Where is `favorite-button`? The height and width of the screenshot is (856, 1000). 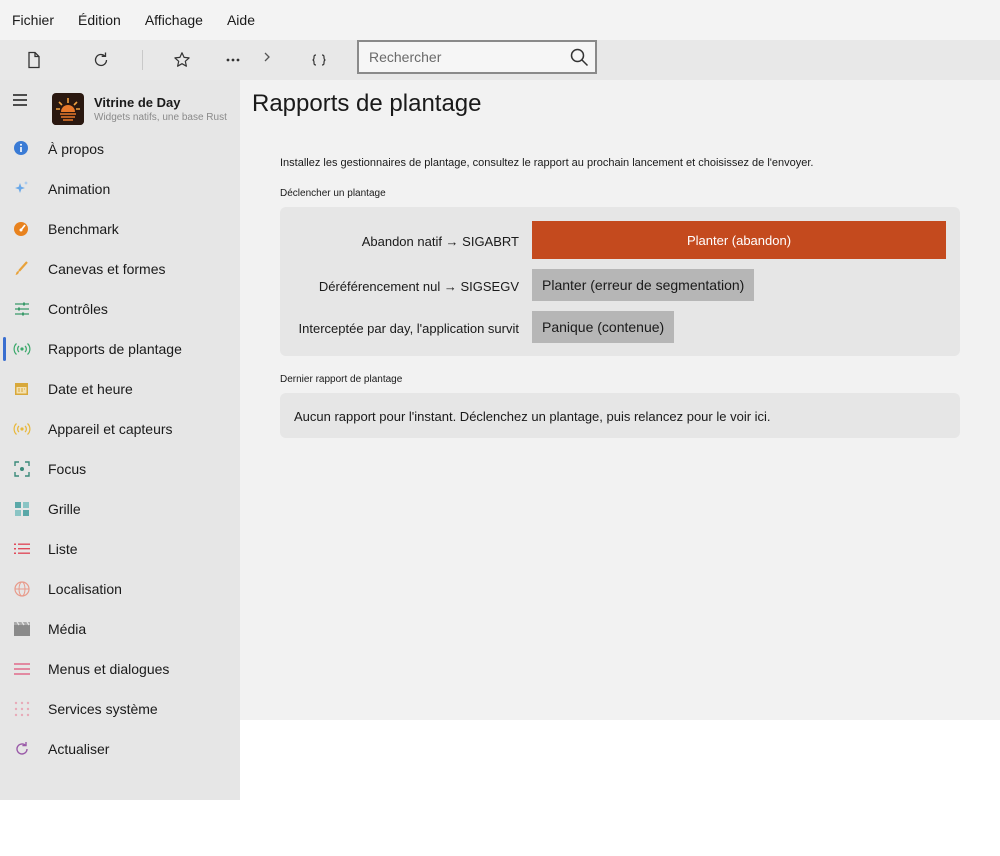
favorite-button is located at coordinates (182, 60).